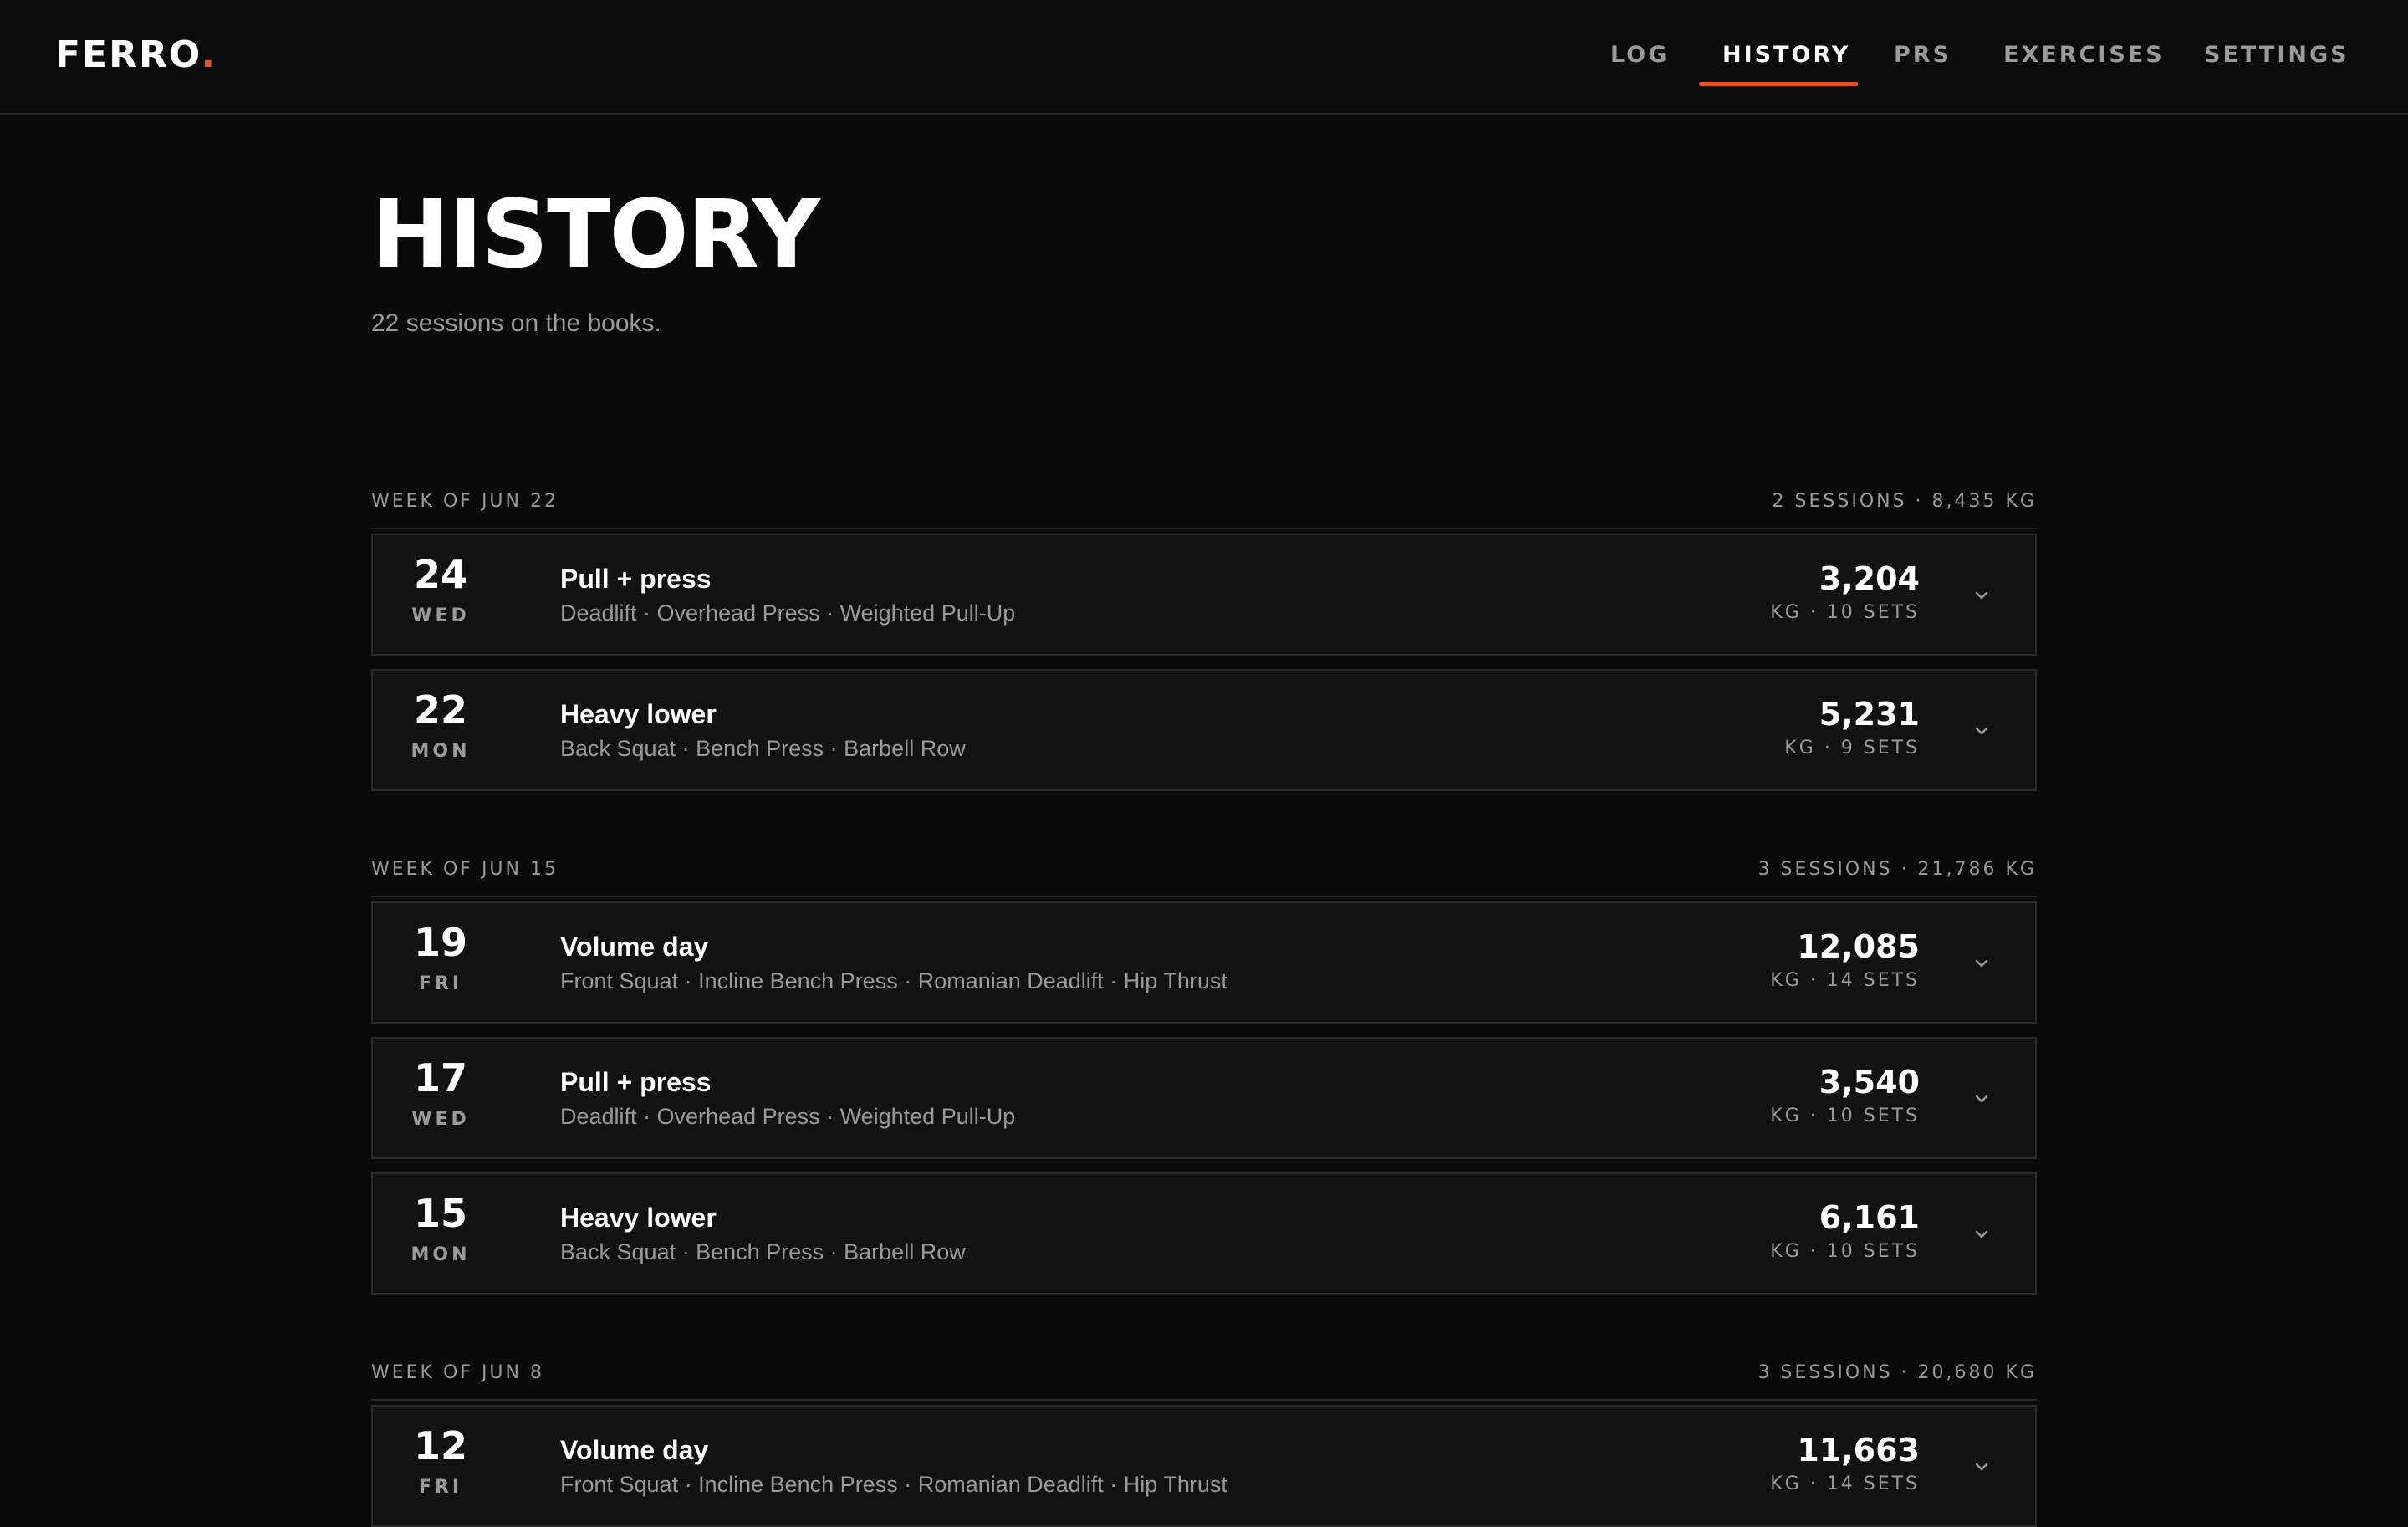  Describe the element at coordinates (1786, 55) in the screenshot. I see `nav-item-history: HISTORY` at that location.